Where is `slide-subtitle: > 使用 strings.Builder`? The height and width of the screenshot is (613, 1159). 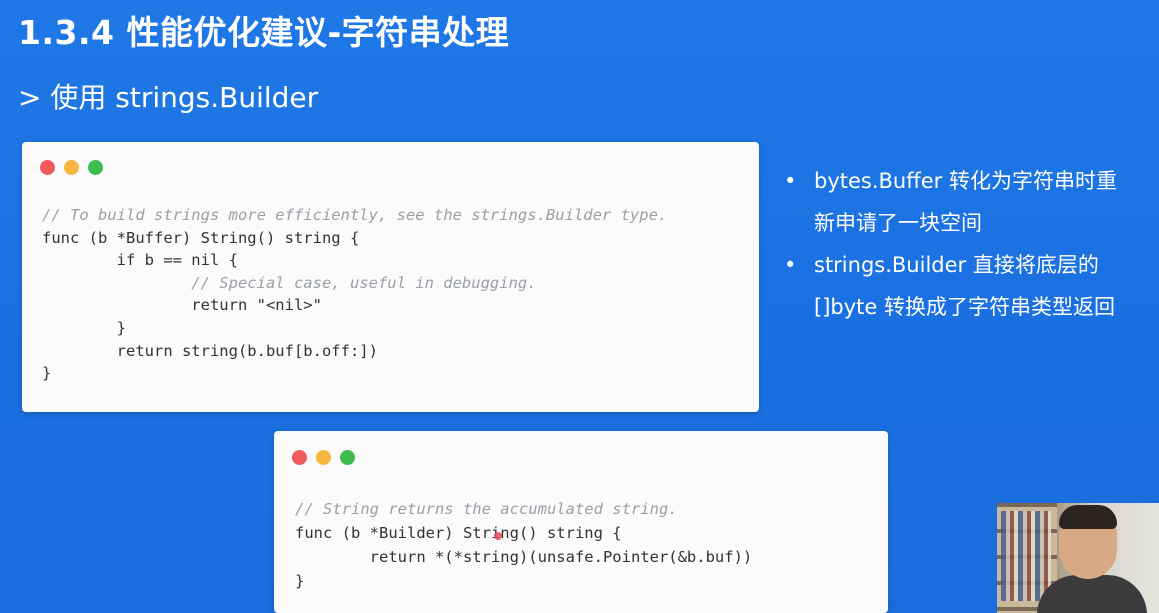
slide-subtitle: > 使用 strings.Builder is located at coordinates (168, 97).